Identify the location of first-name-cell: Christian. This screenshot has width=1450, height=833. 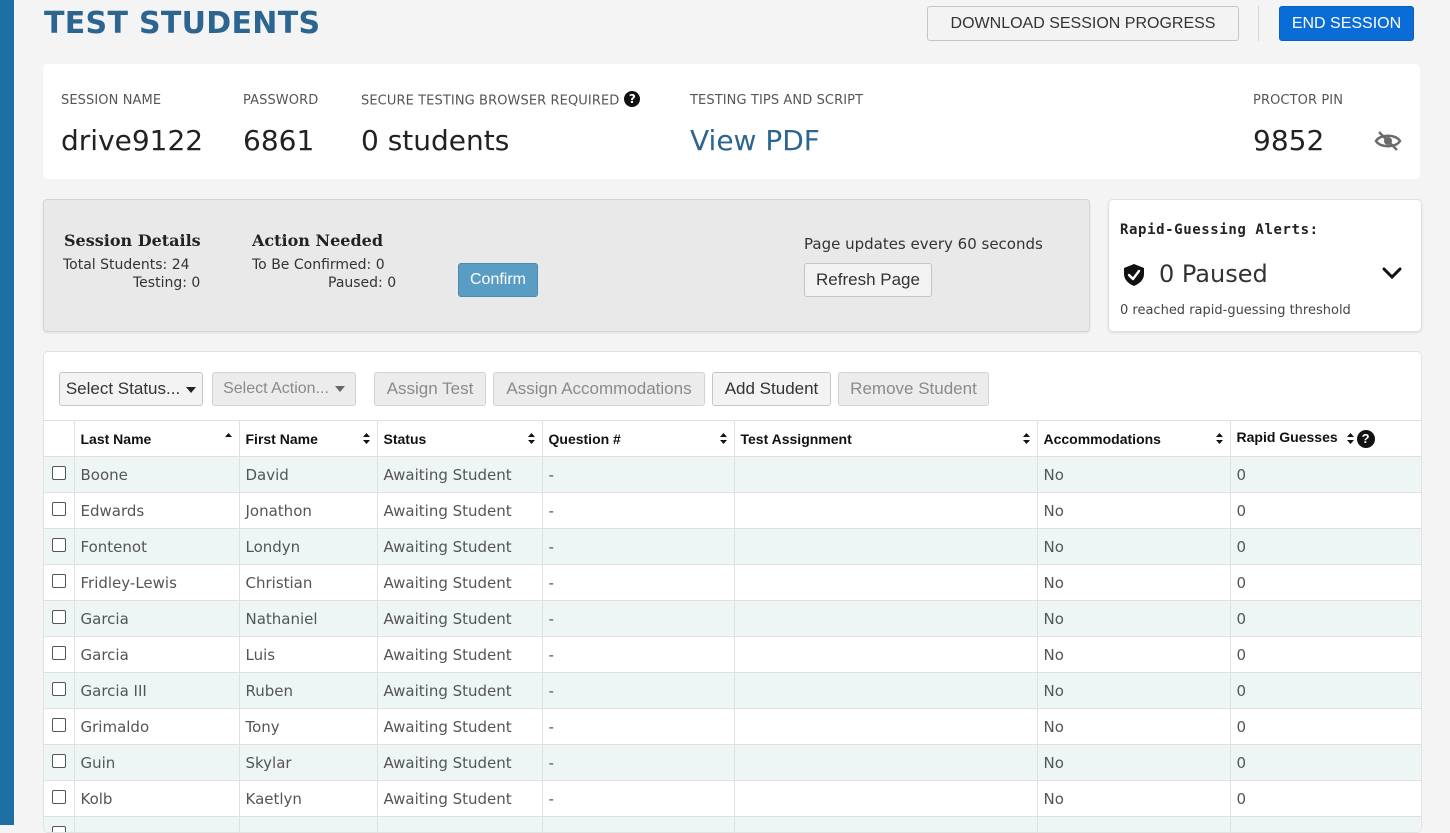
(308, 583).